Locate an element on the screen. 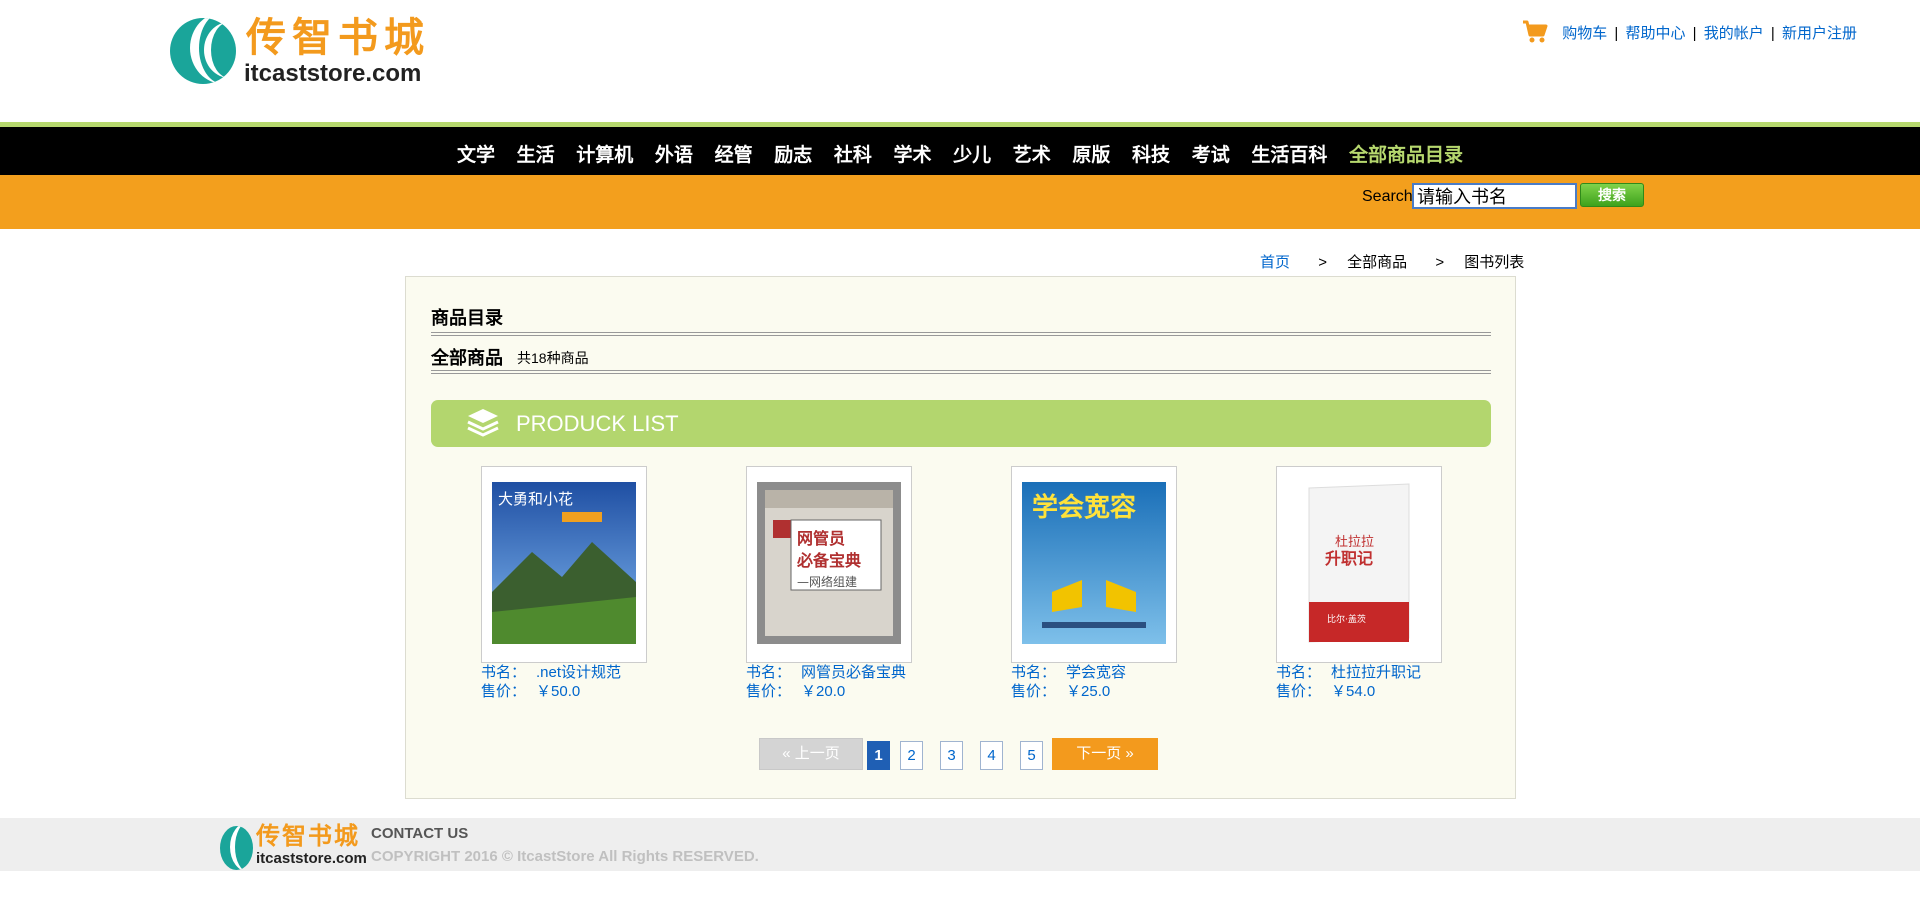  nav-item-all-goods: 全部商品目录 is located at coordinates (1406, 155).